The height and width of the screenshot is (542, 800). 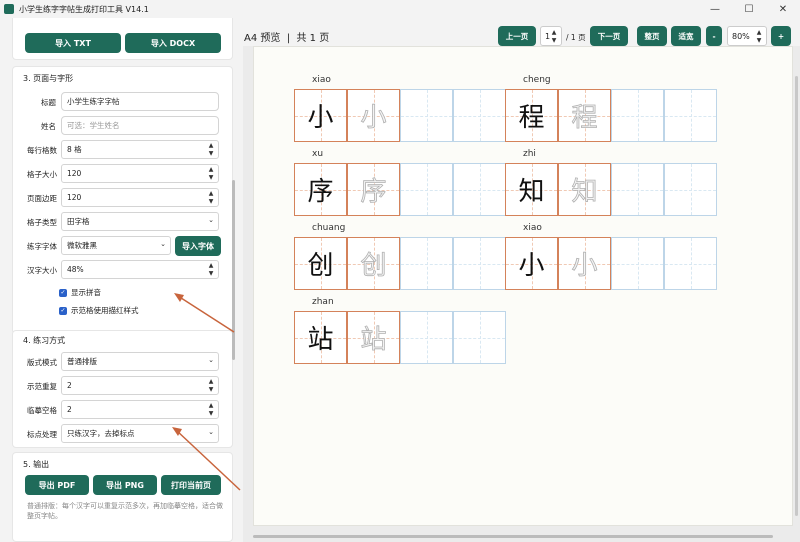 What do you see at coordinates (286, 36) in the screenshot?
I see `preview-title: A4 预览 | 共 1 页` at bounding box center [286, 36].